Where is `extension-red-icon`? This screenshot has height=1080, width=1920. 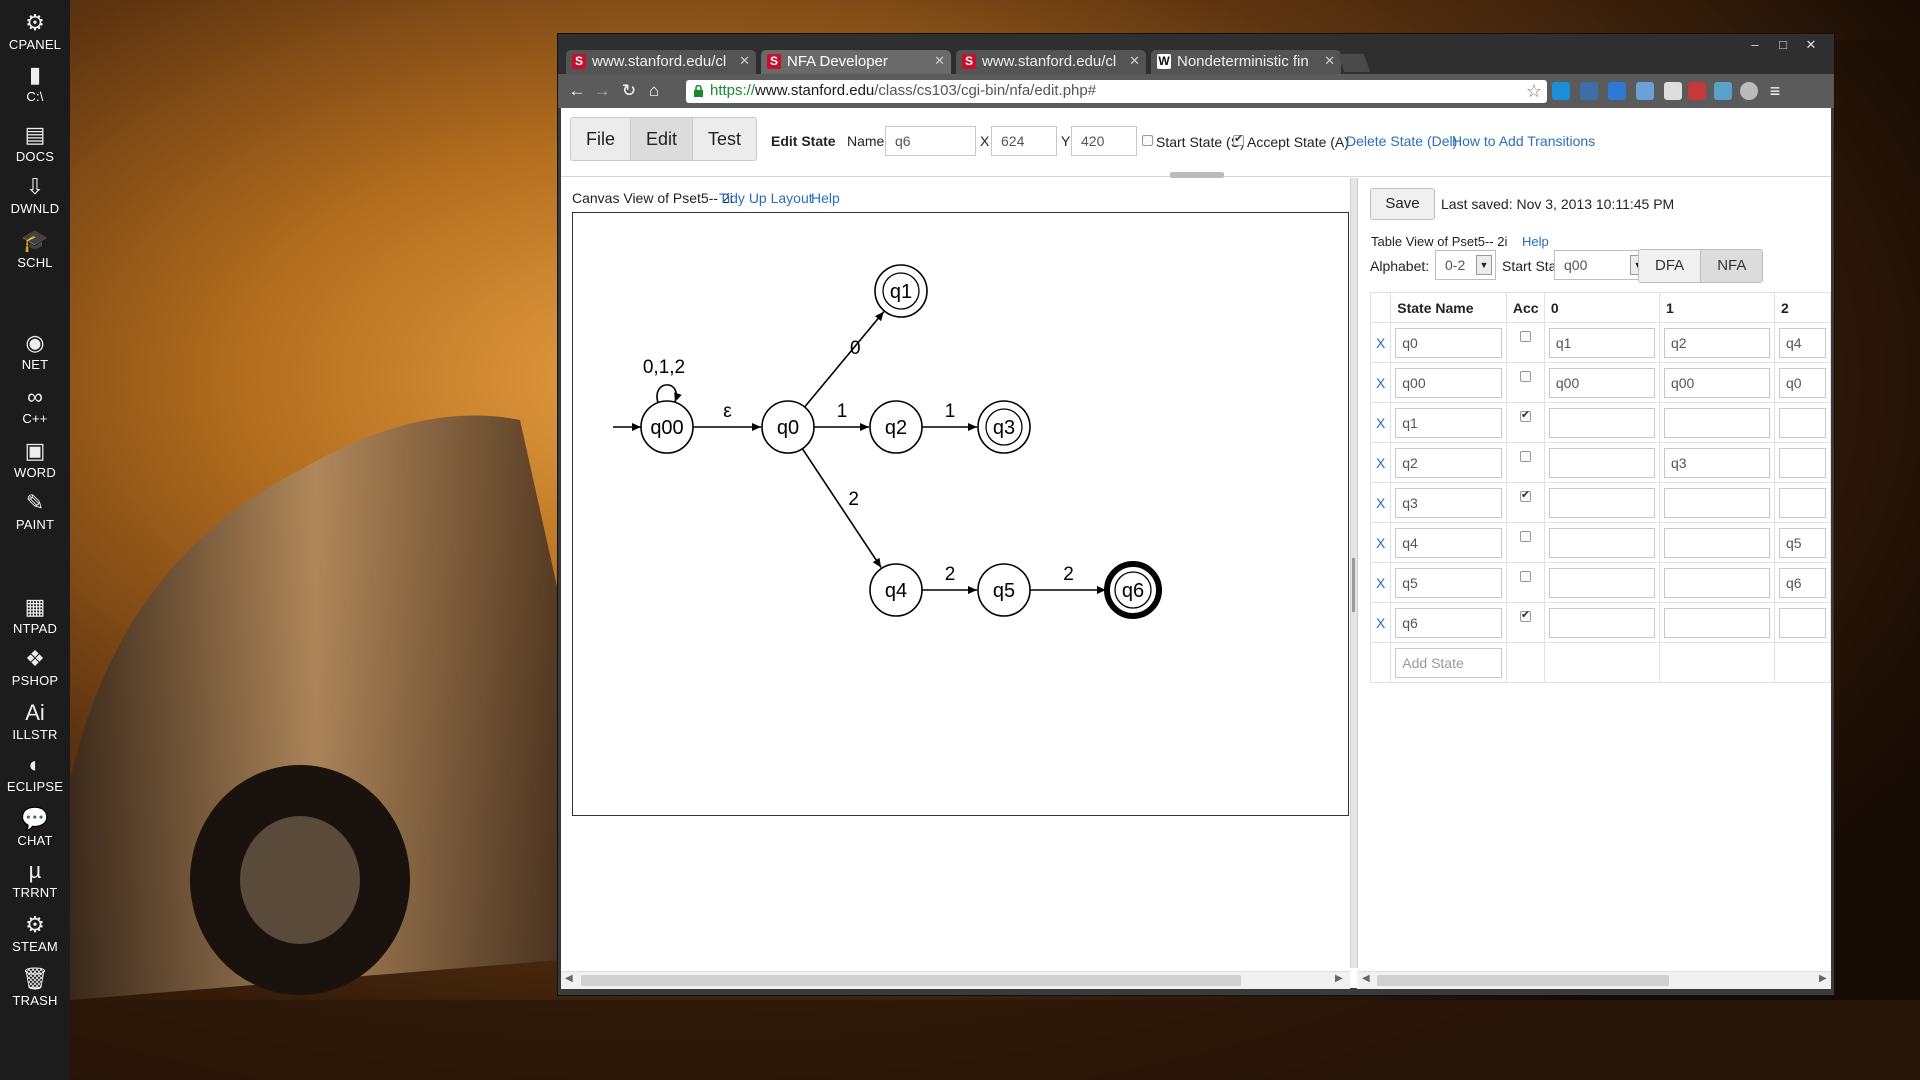 extension-red-icon is located at coordinates (1697, 91).